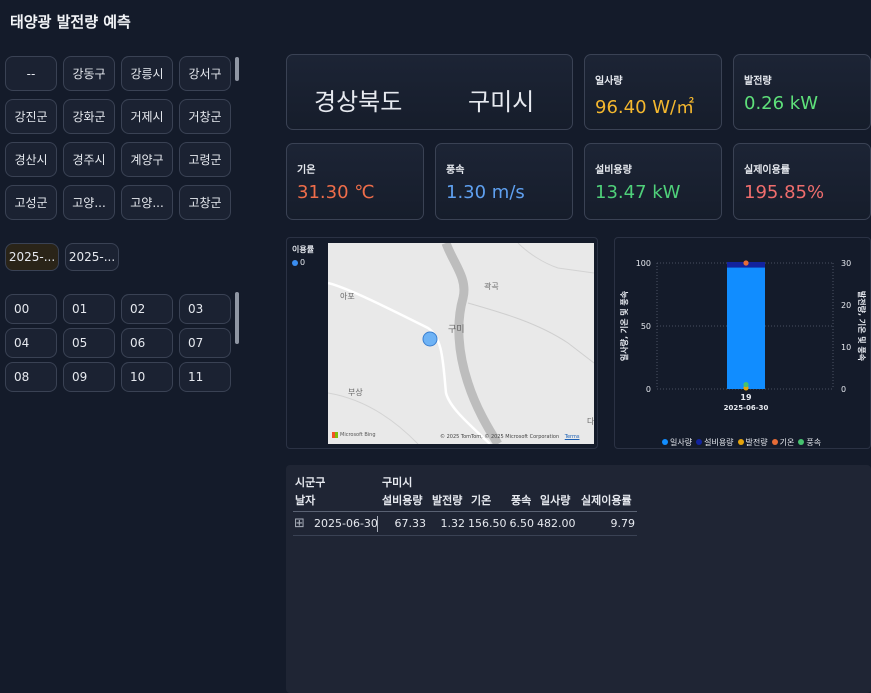 The height and width of the screenshot is (693, 871). What do you see at coordinates (147, 343) in the screenshot?
I see `hour-option: 06` at bounding box center [147, 343].